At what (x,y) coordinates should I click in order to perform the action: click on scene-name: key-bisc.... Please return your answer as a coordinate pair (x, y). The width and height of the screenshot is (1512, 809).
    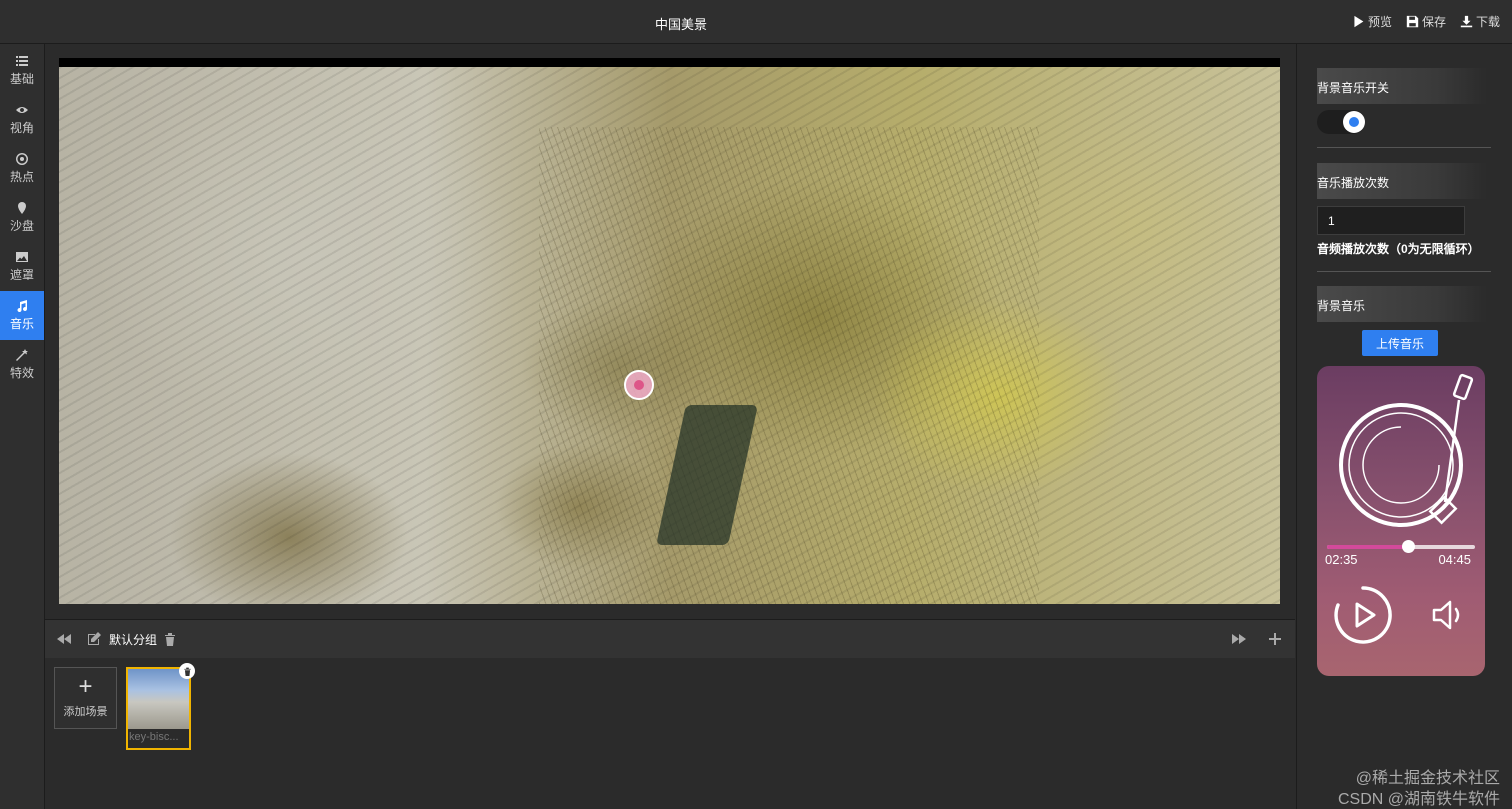
    Looking at the image, I should click on (154, 737).